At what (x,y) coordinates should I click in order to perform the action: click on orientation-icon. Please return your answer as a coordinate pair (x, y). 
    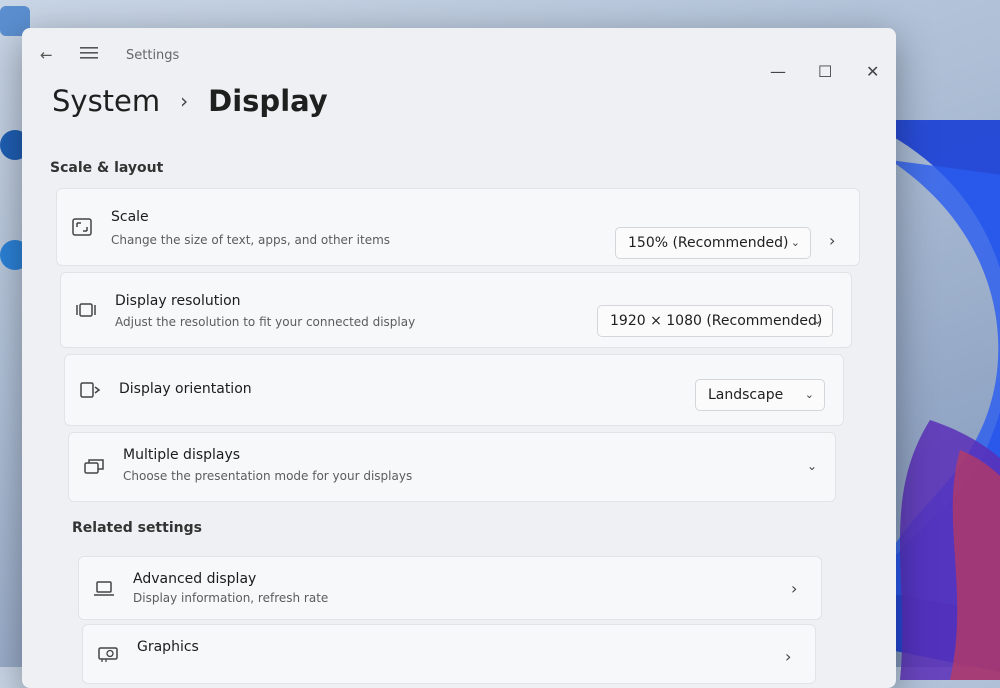
    Looking at the image, I should click on (90, 390).